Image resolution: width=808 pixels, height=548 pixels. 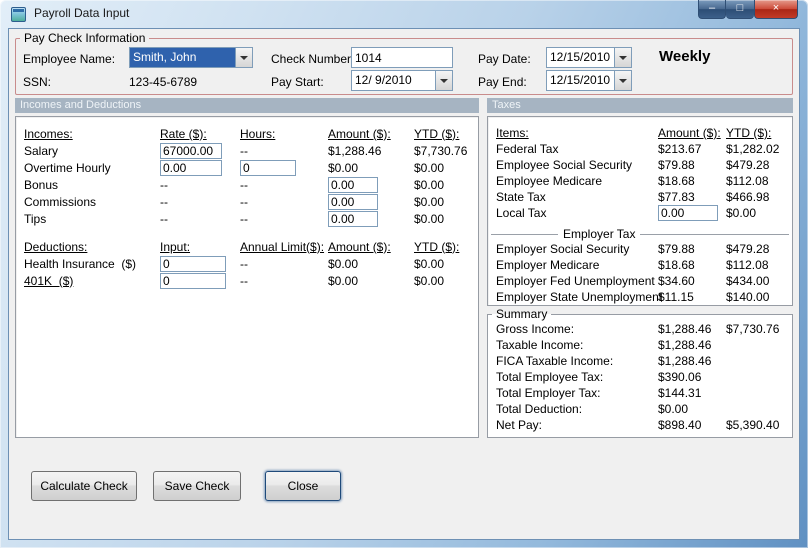 I want to click on summary-label: FICA Taxable Income:, so click(x=555, y=361).